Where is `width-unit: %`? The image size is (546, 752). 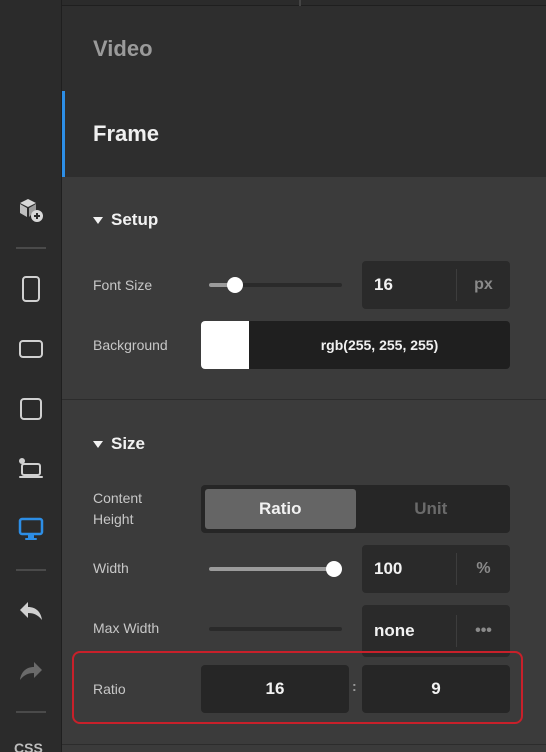 width-unit: % is located at coordinates (483, 569).